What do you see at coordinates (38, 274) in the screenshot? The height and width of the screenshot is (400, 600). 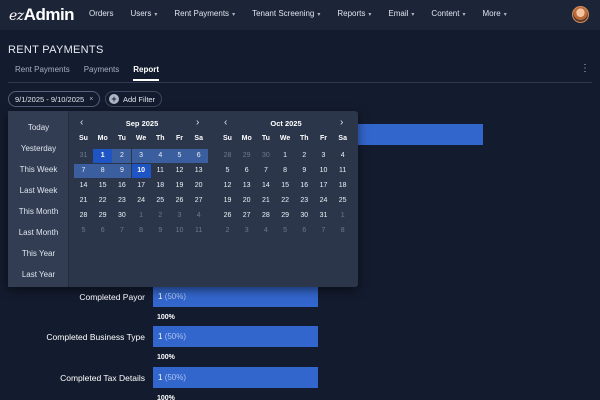 I see `preset-last-year: Last Year` at bounding box center [38, 274].